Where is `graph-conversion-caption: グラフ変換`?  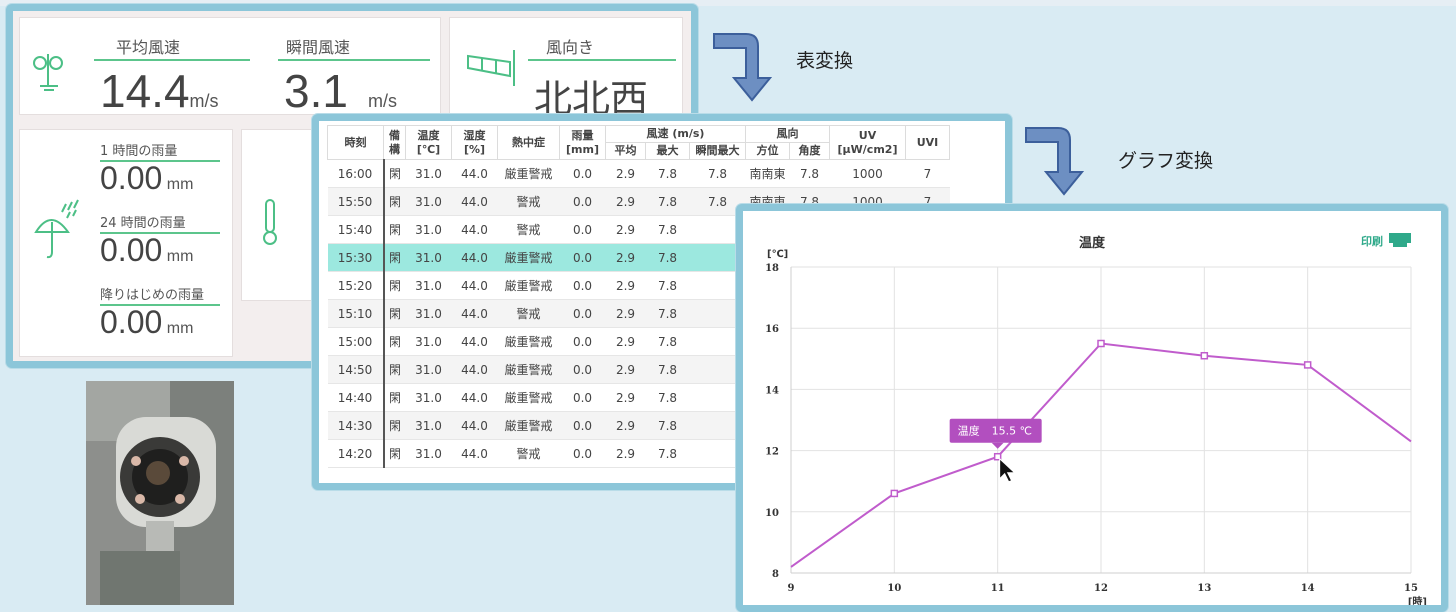
graph-conversion-caption: グラフ変換 is located at coordinates (1166, 161).